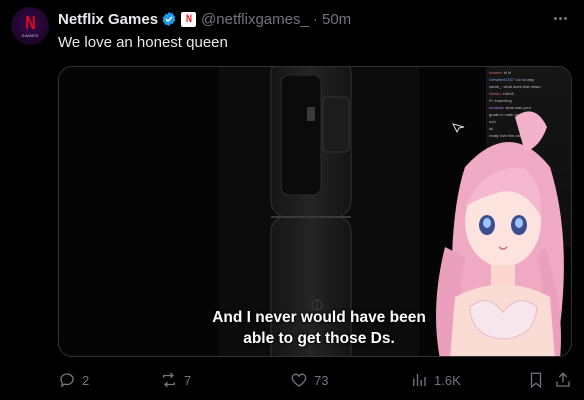 The height and width of the screenshot is (400, 584). What do you see at coordinates (332, 19) in the screenshot?
I see `timestamp: · 50m` at bounding box center [332, 19].